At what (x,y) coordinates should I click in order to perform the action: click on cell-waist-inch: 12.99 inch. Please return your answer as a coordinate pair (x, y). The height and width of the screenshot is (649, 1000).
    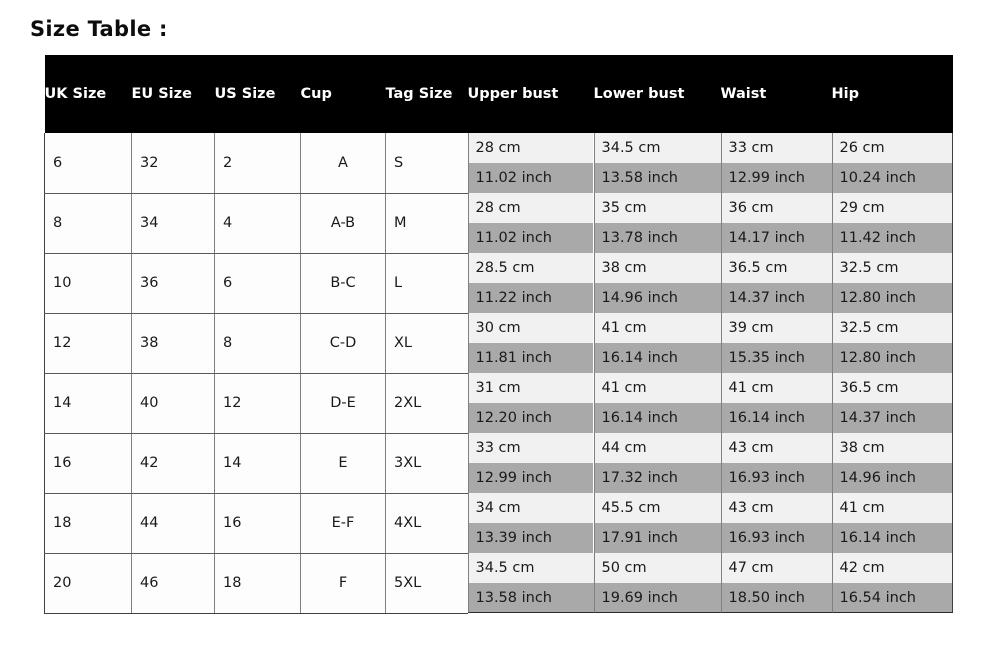
    Looking at the image, I should click on (776, 178).